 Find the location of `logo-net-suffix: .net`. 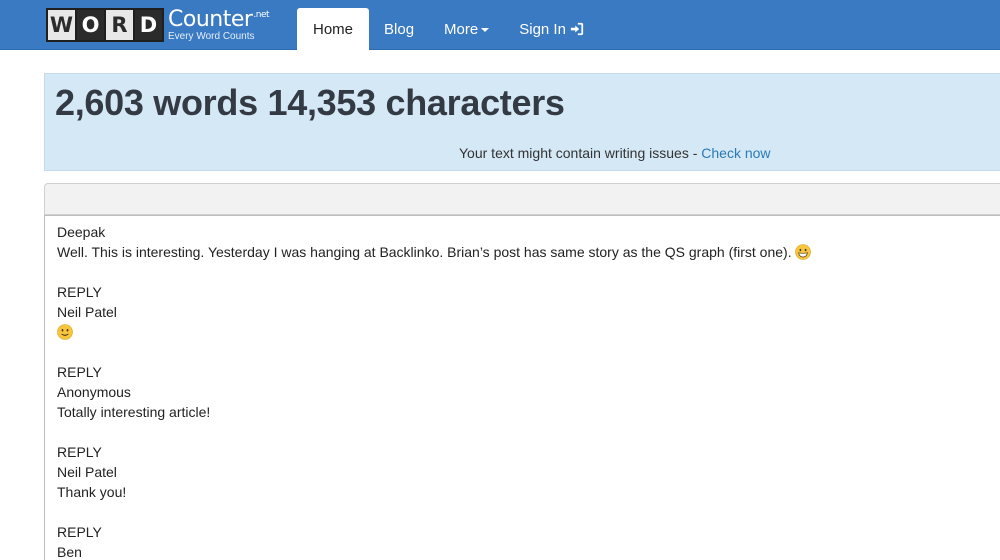

logo-net-suffix: .net is located at coordinates (261, 15).